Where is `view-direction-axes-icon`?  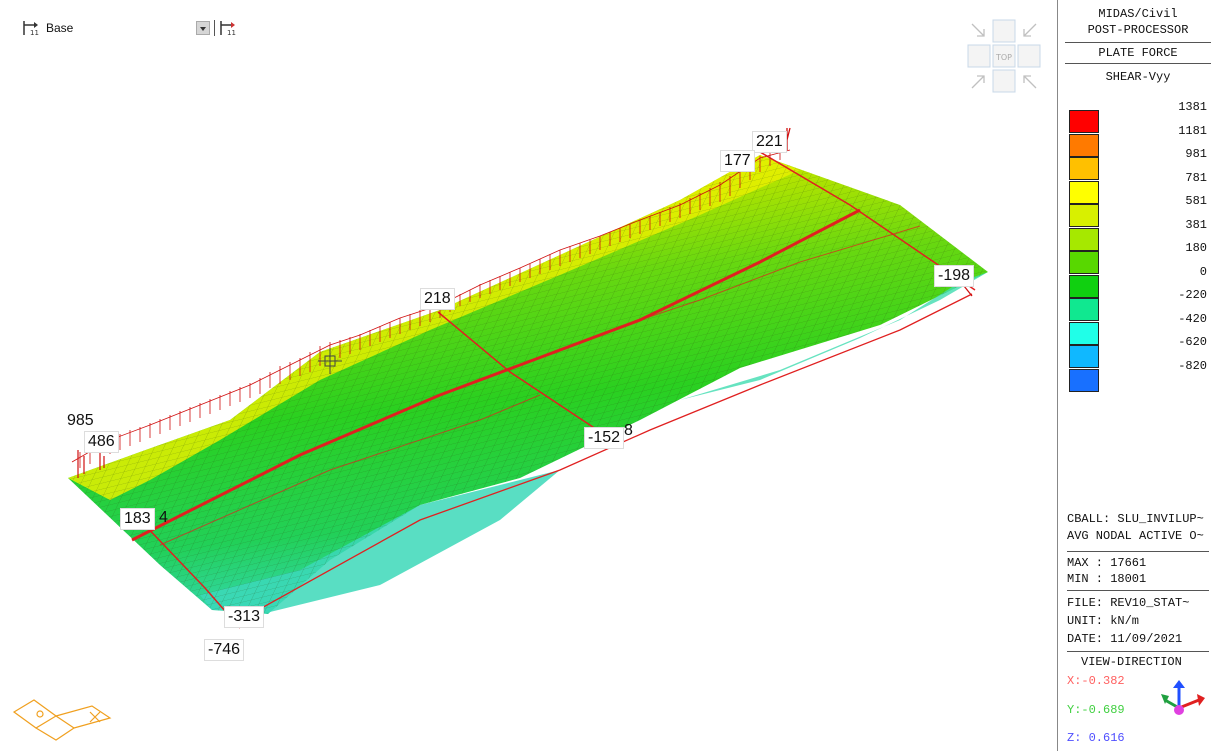 view-direction-axes-icon is located at coordinates (1183, 697).